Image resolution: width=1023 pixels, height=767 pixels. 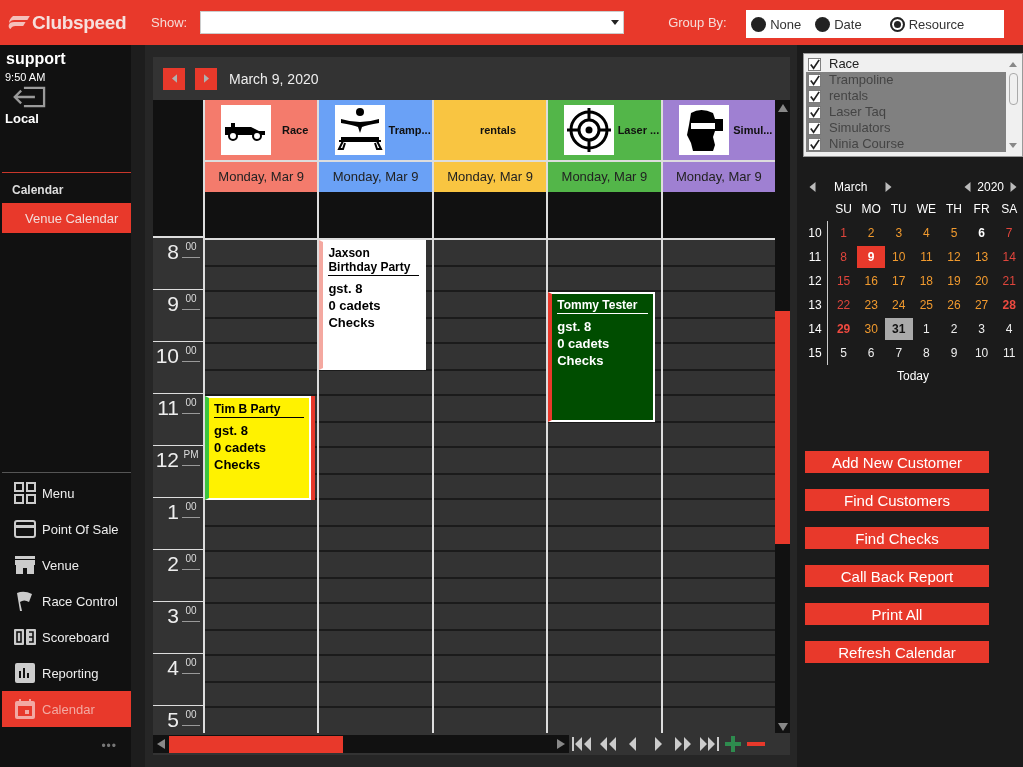 I want to click on calendar-day: 13, so click(x=981, y=257).